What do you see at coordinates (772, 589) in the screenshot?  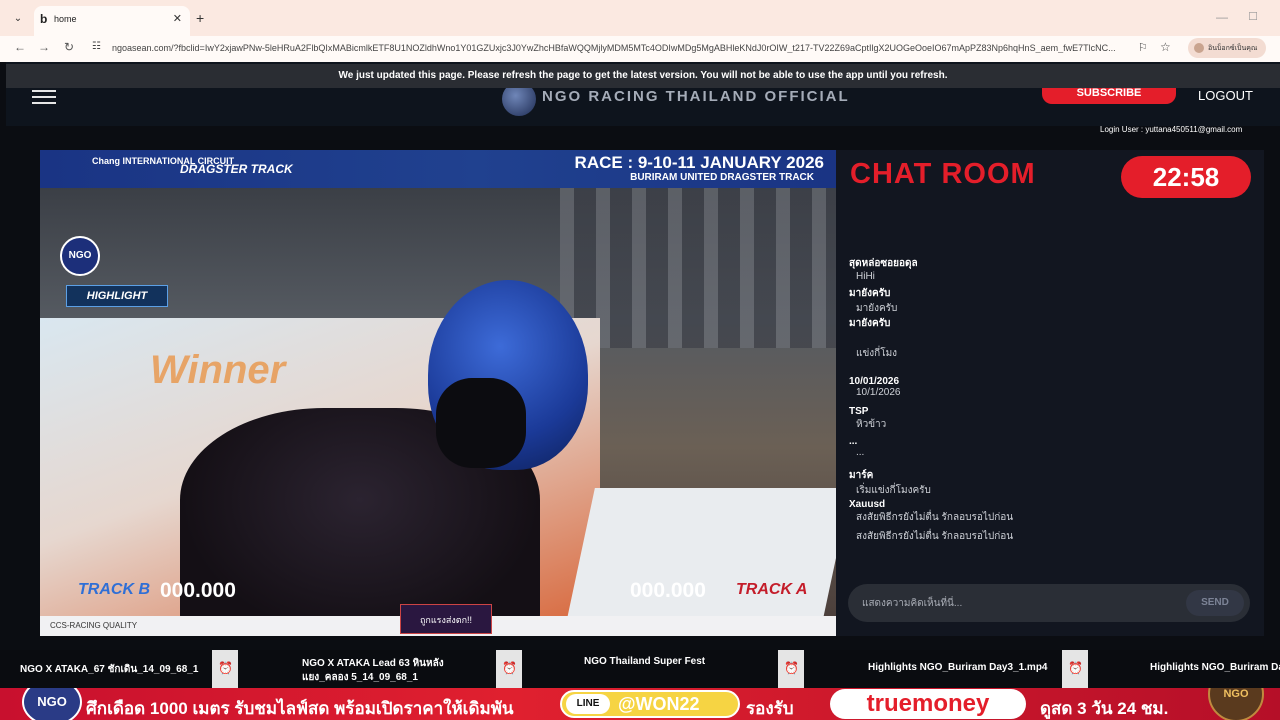 I see `track-a-label: TRACK A` at bounding box center [772, 589].